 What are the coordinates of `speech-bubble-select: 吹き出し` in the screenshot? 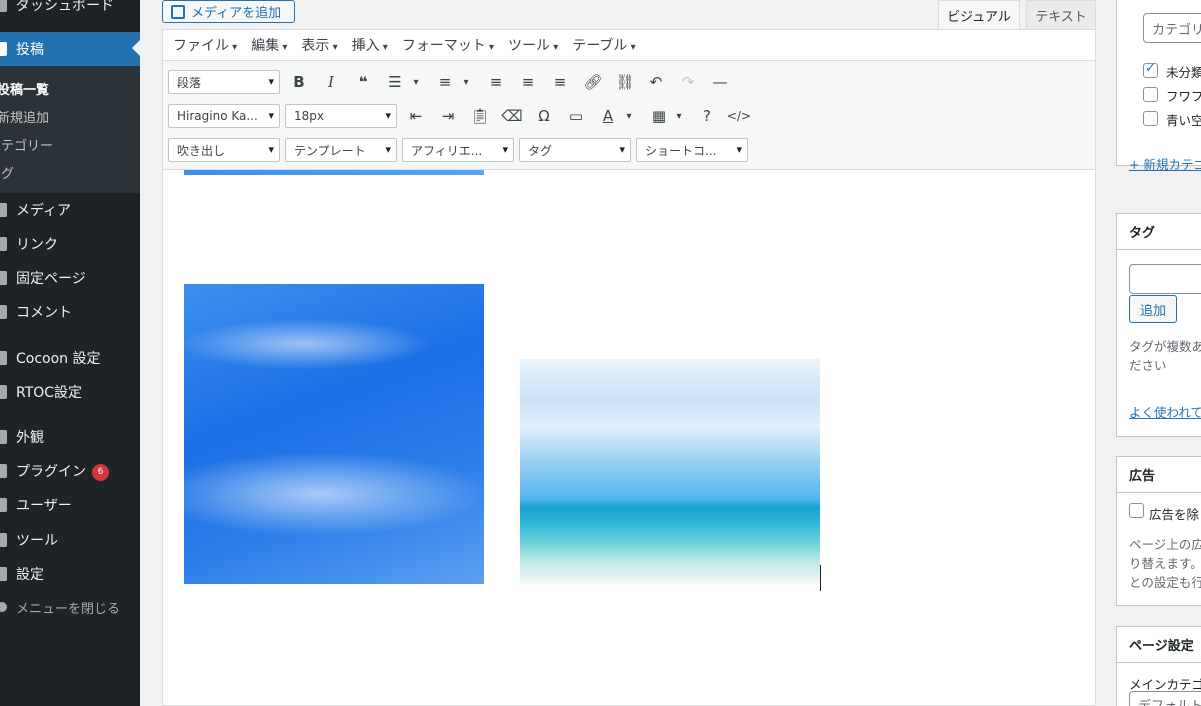 It's located at (224, 150).